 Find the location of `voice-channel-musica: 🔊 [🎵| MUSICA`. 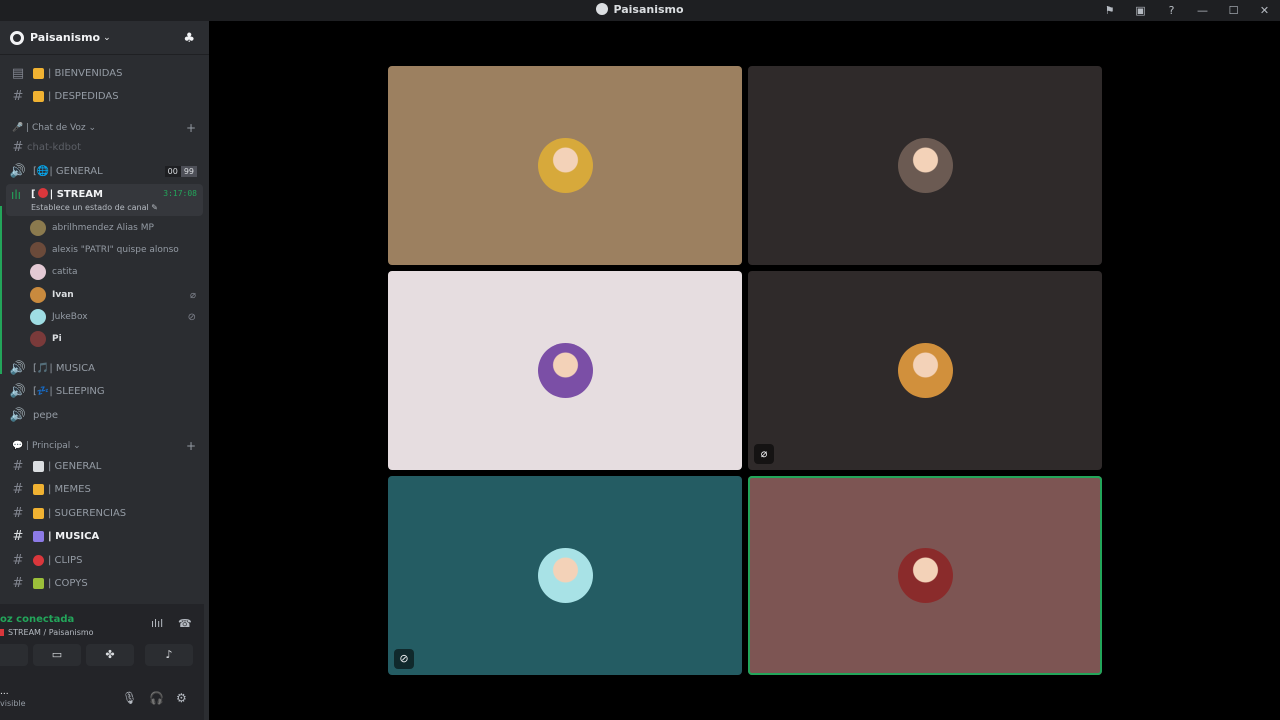

voice-channel-musica: 🔊 [🎵| MUSICA is located at coordinates (104, 368).